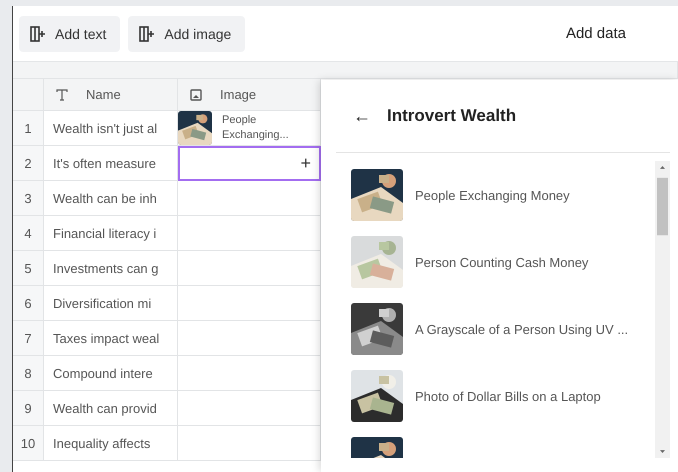  I want to click on table-cell: Wealth can be inh, so click(111, 198).